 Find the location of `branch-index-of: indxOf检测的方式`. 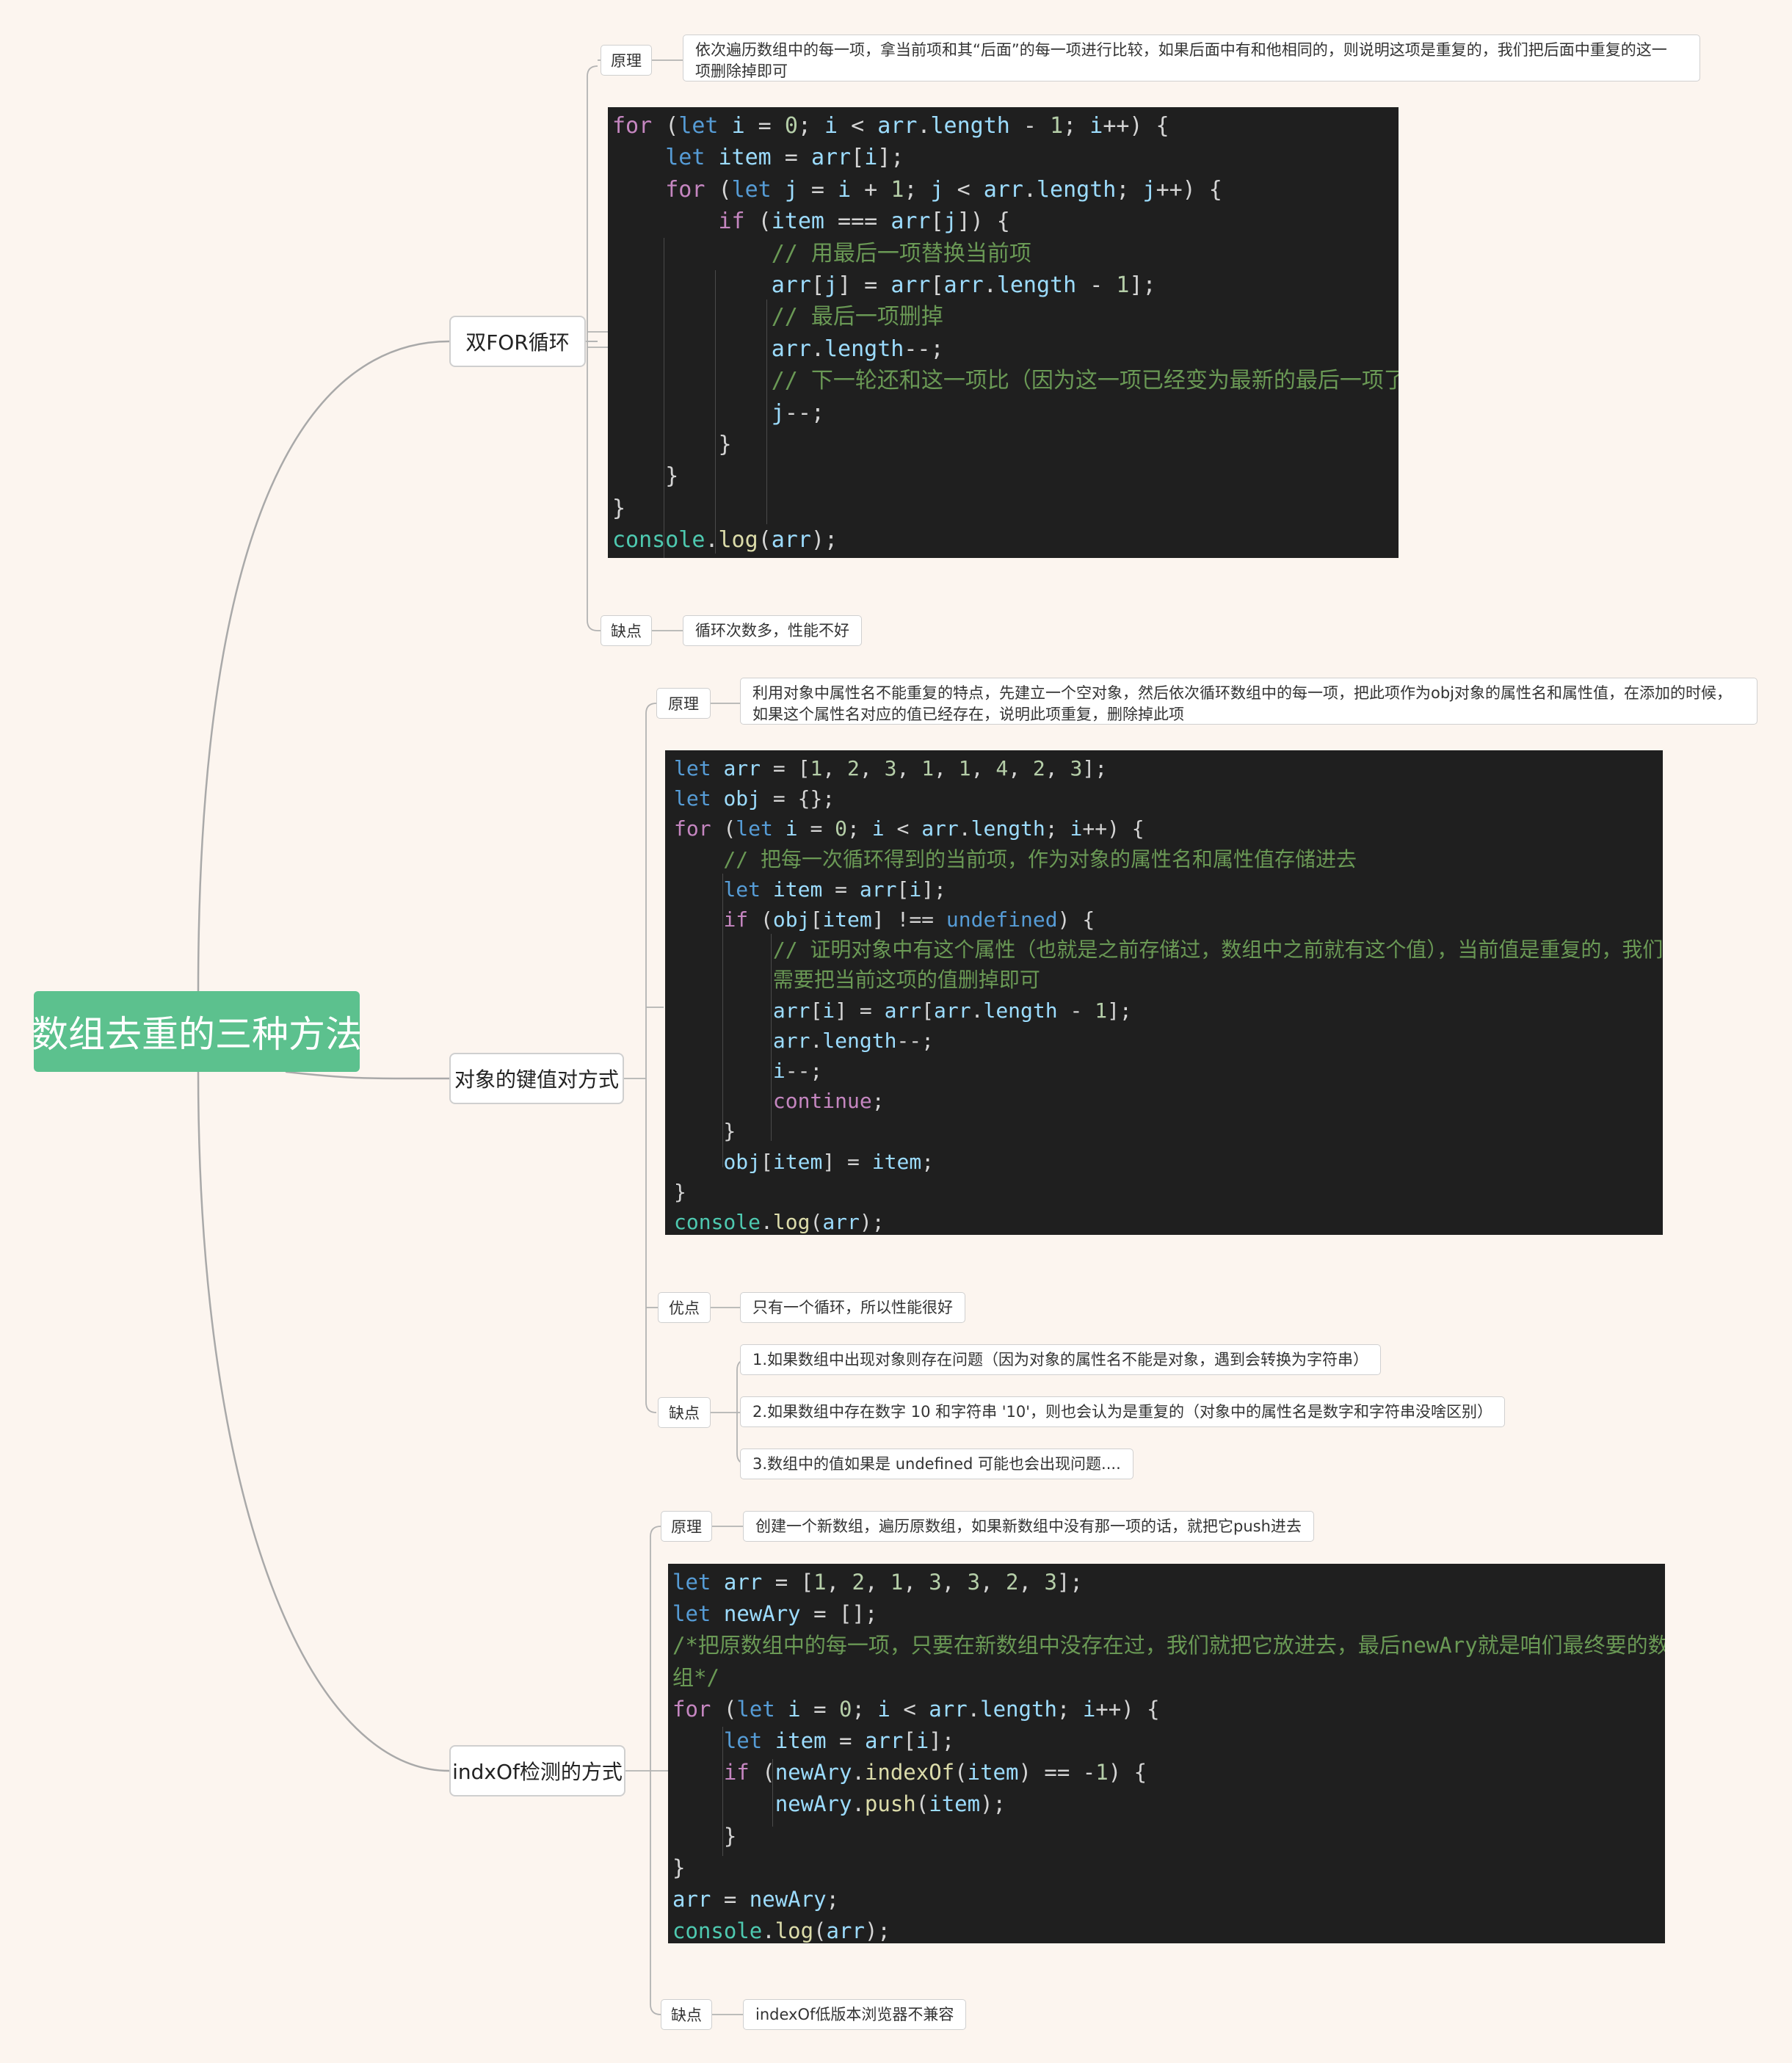

branch-index-of: indxOf检测的方式 is located at coordinates (537, 1770).